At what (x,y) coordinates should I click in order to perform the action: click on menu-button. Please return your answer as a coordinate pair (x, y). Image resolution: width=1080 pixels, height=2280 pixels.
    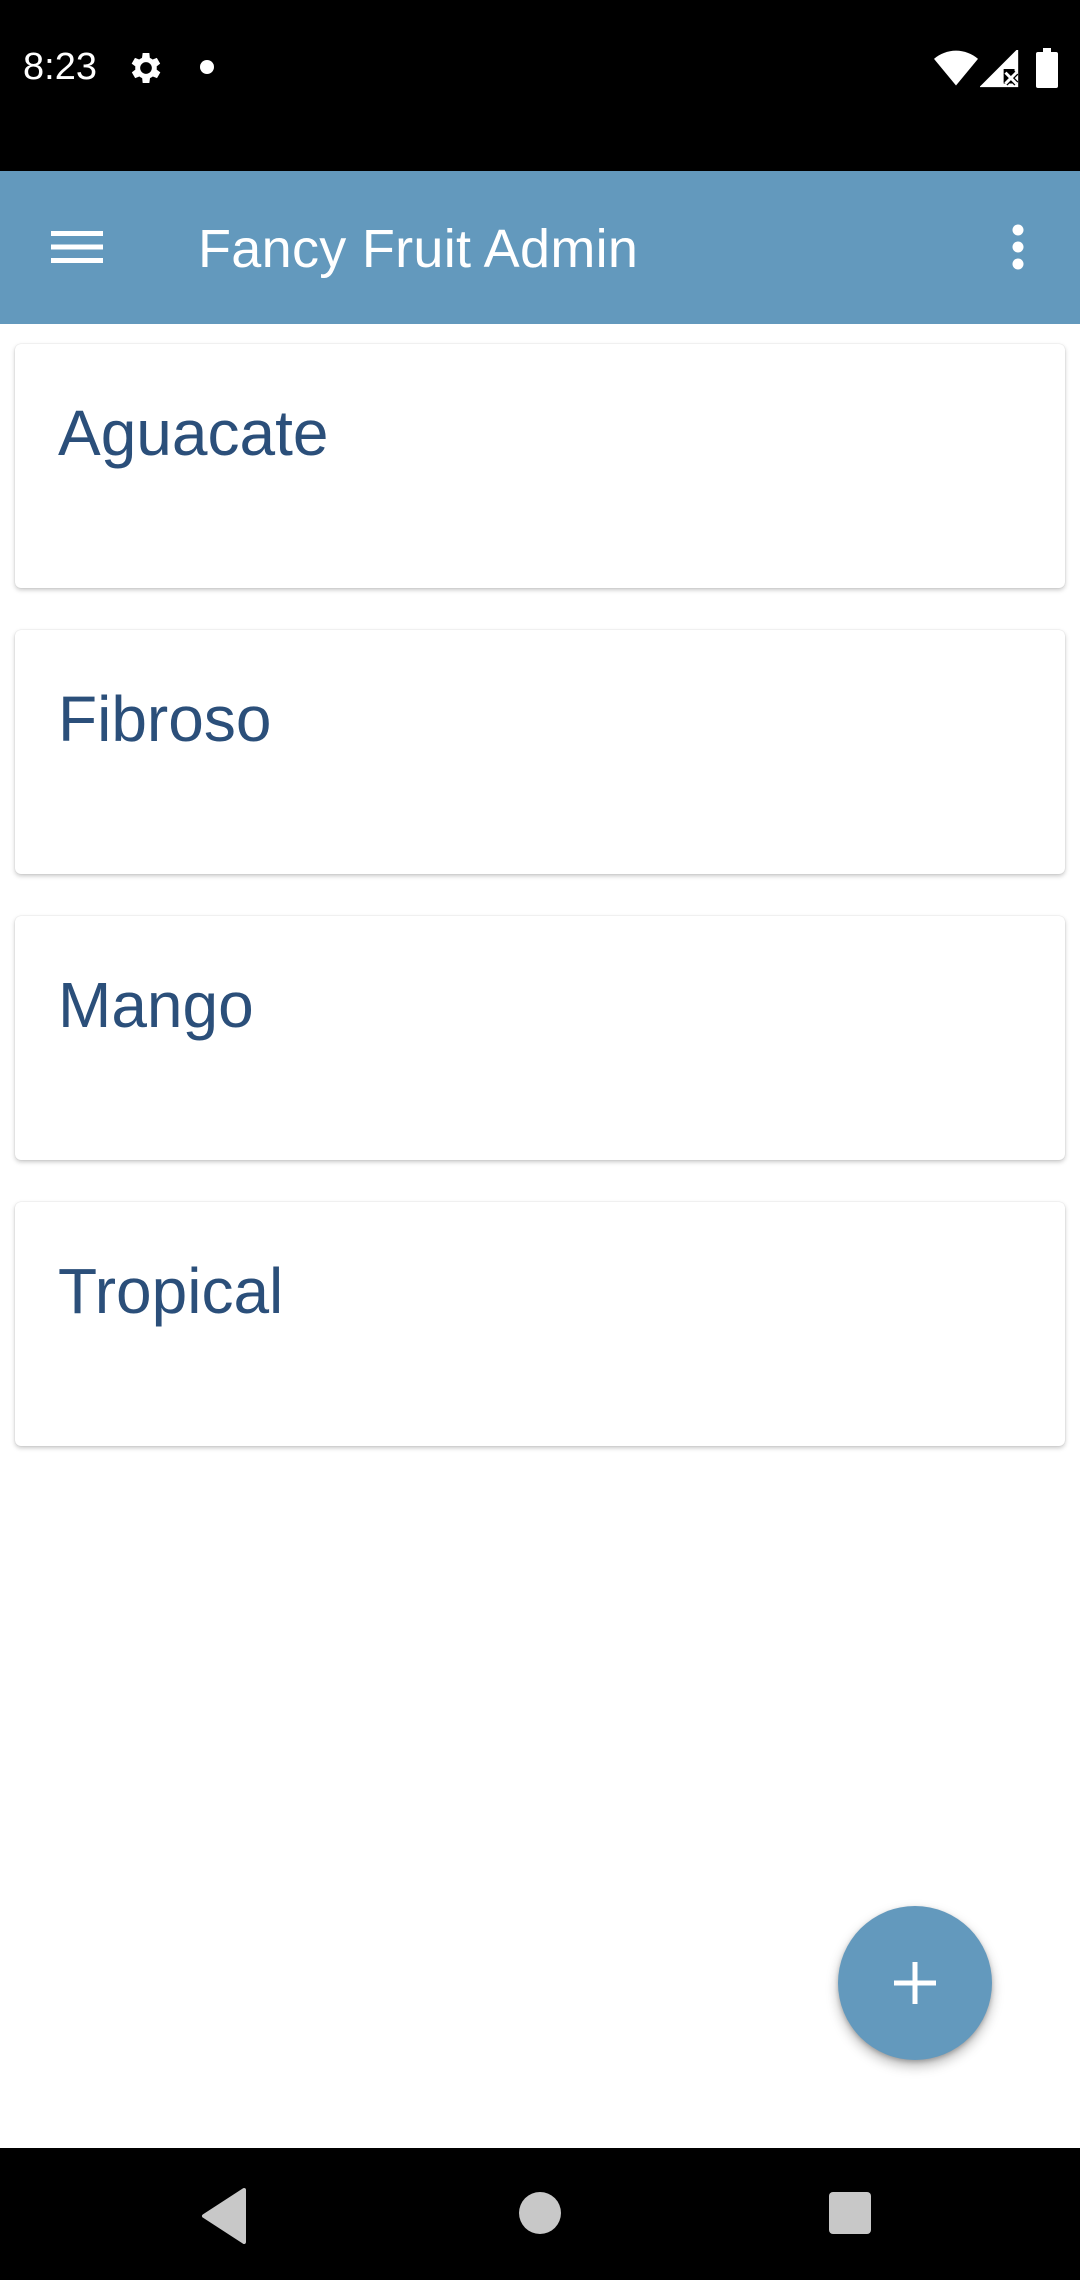
    Looking at the image, I should click on (77, 247).